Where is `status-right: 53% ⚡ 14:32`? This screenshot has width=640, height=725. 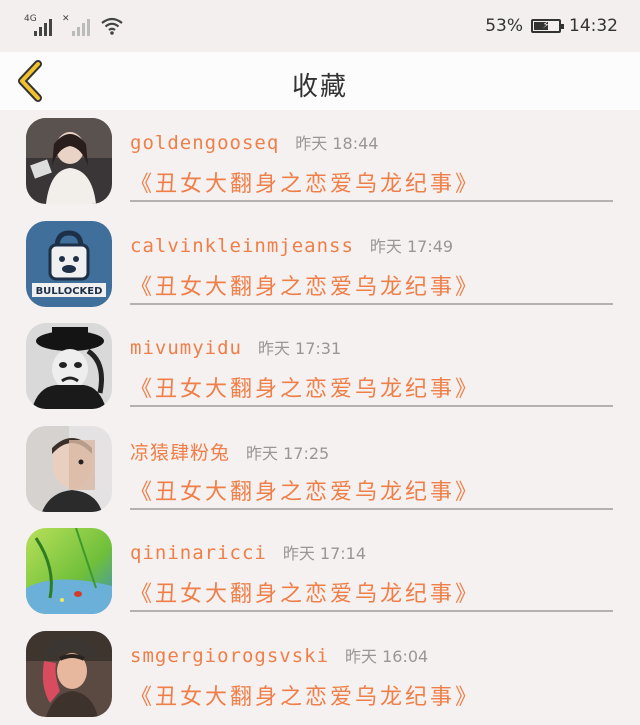
status-right: 53% ⚡ 14:32 is located at coordinates (551, 26).